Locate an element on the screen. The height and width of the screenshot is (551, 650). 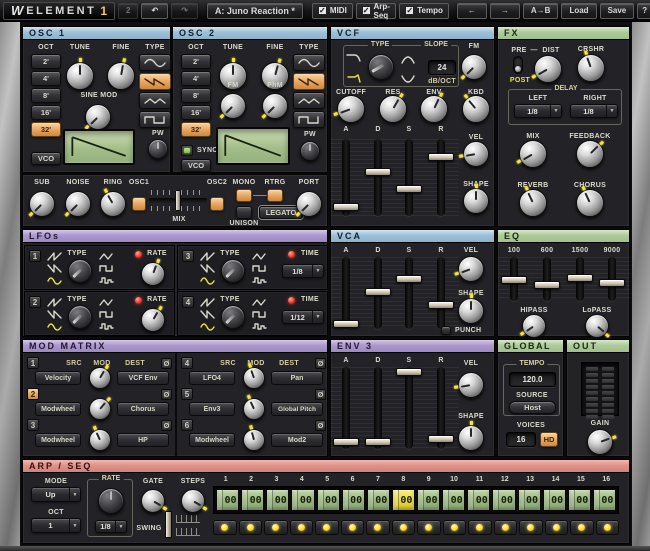
port-knob is located at coordinates (308, 204).